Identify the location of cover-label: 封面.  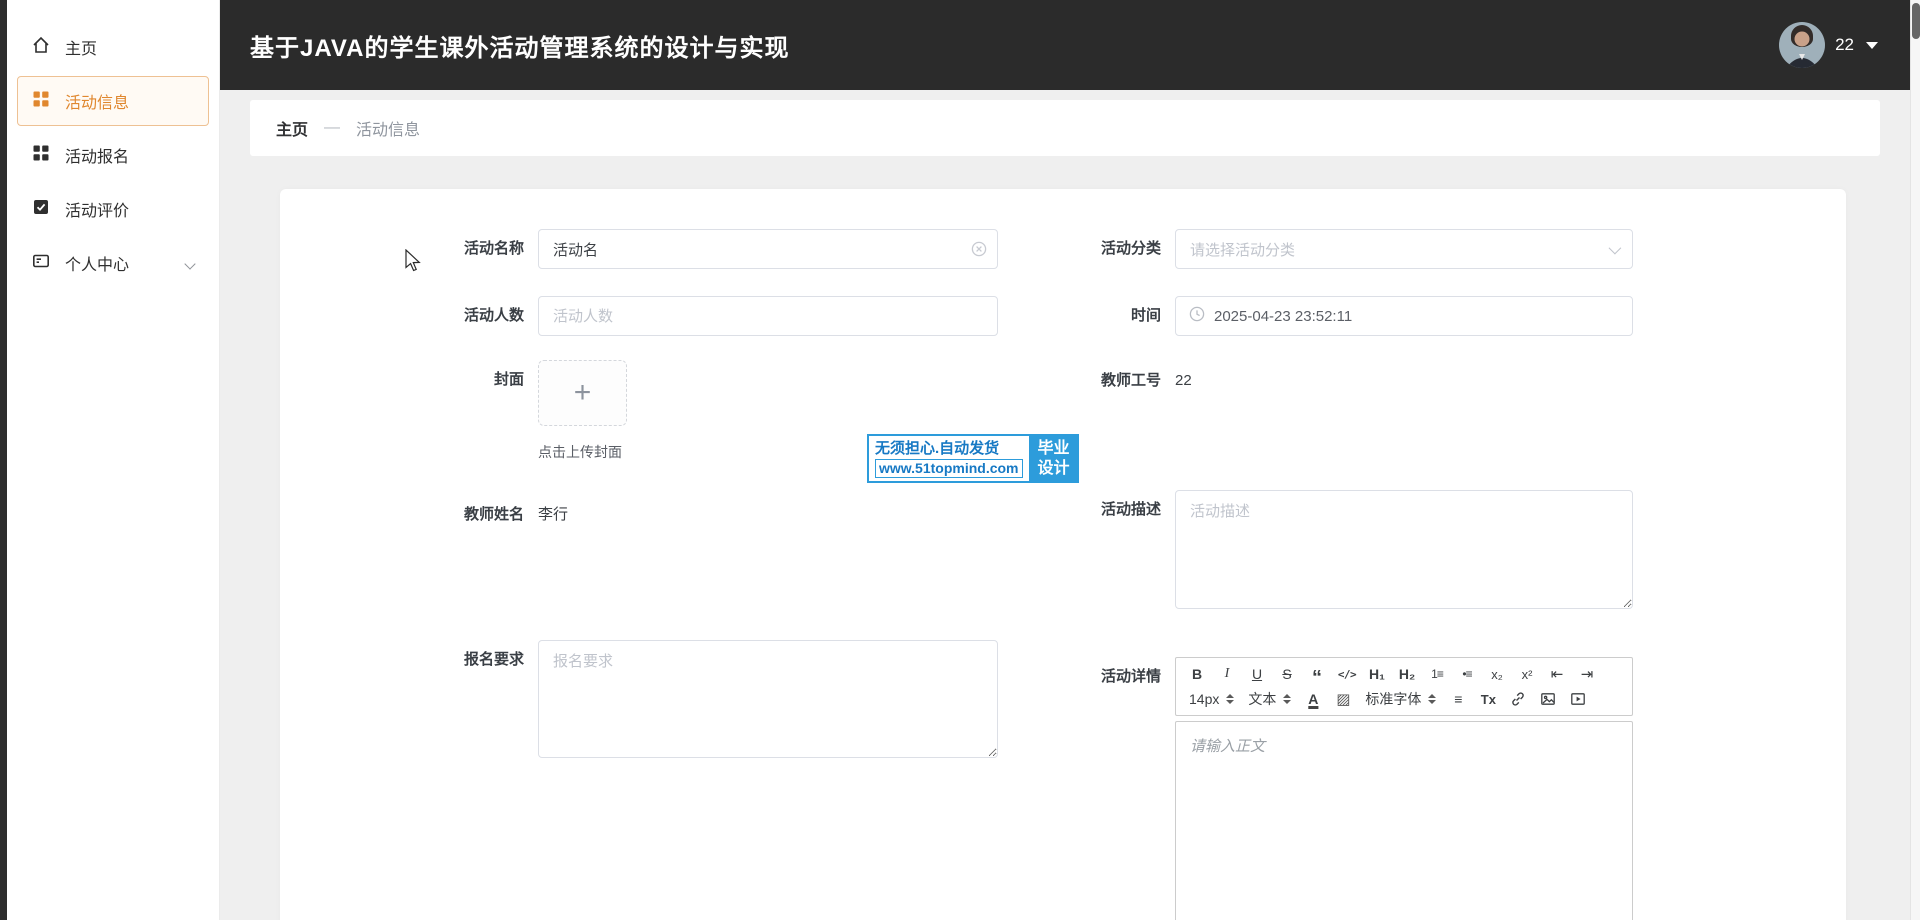
(508, 379).